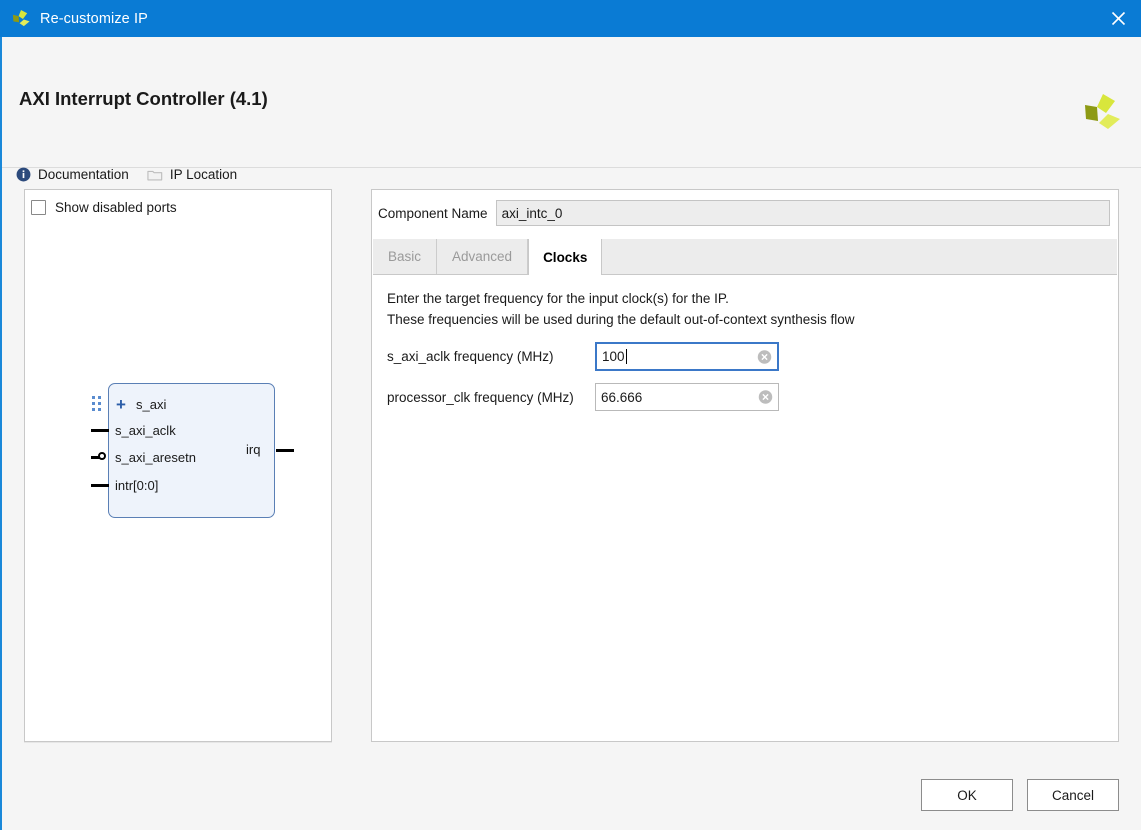 This screenshot has width=1141, height=830. Describe the element at coordinates (626, 356) in the screenshot. I see `text-caret` at that location.